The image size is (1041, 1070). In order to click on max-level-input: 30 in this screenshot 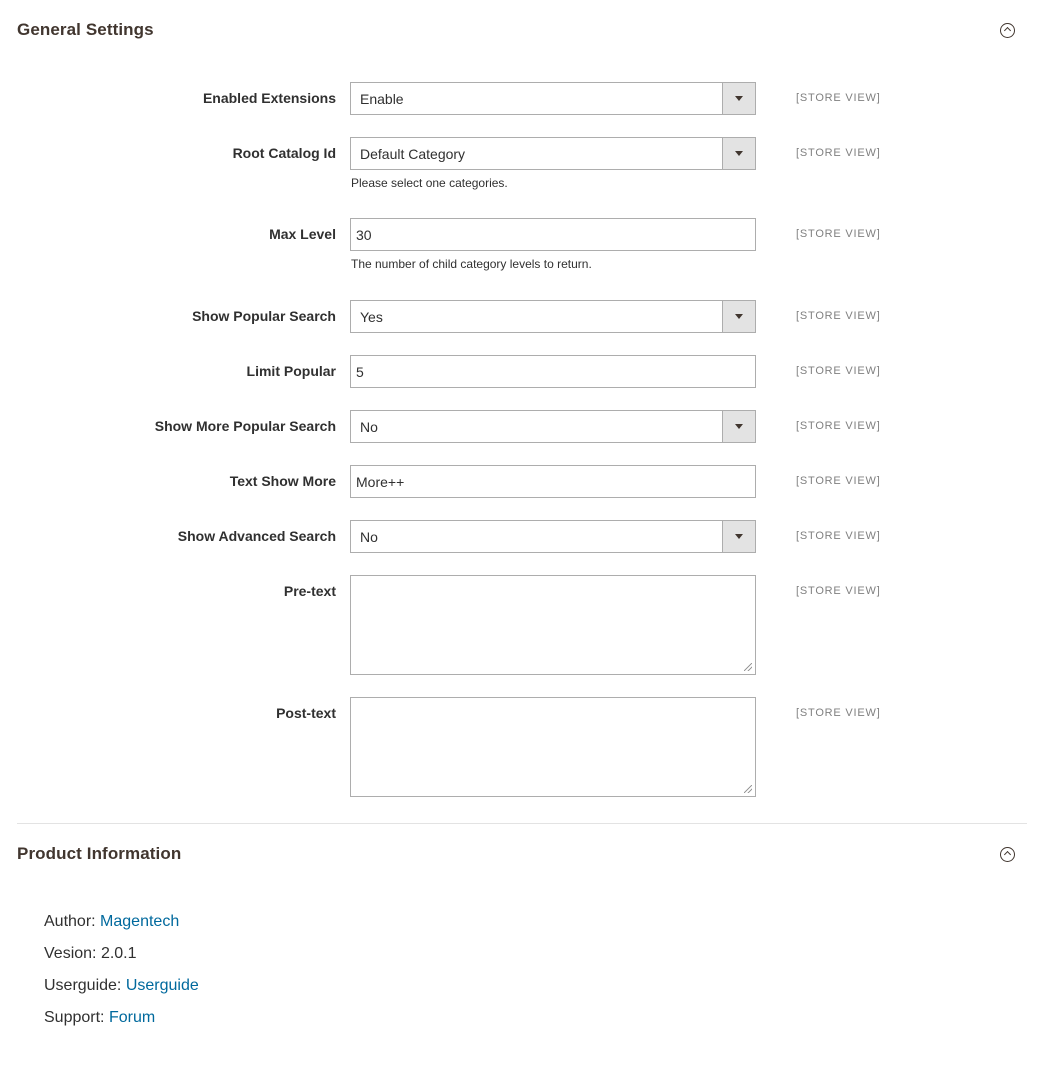, I will do `click(553, 234)`.